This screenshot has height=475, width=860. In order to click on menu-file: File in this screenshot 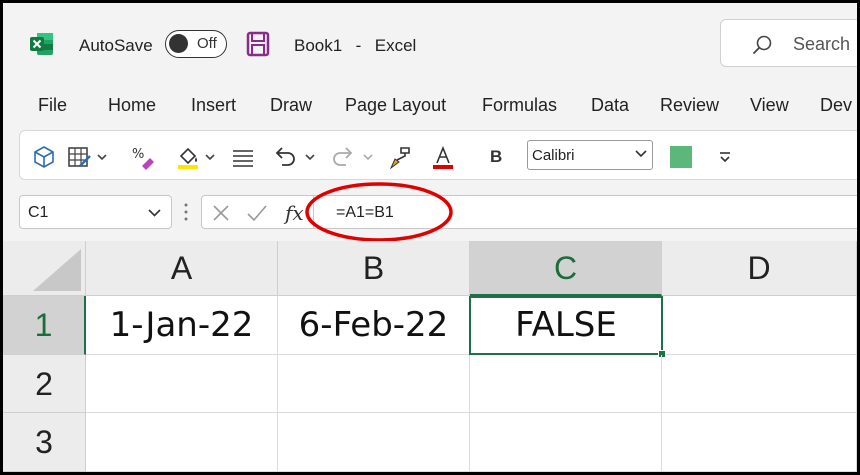, I will do `click(52, 105)`.